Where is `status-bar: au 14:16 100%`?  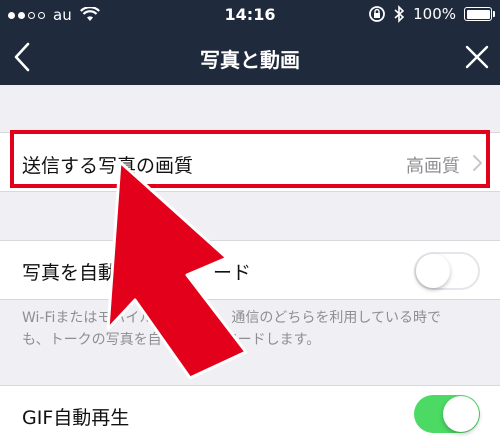
status-bar: au 14:16 100% is located at coordinates (250, 15).